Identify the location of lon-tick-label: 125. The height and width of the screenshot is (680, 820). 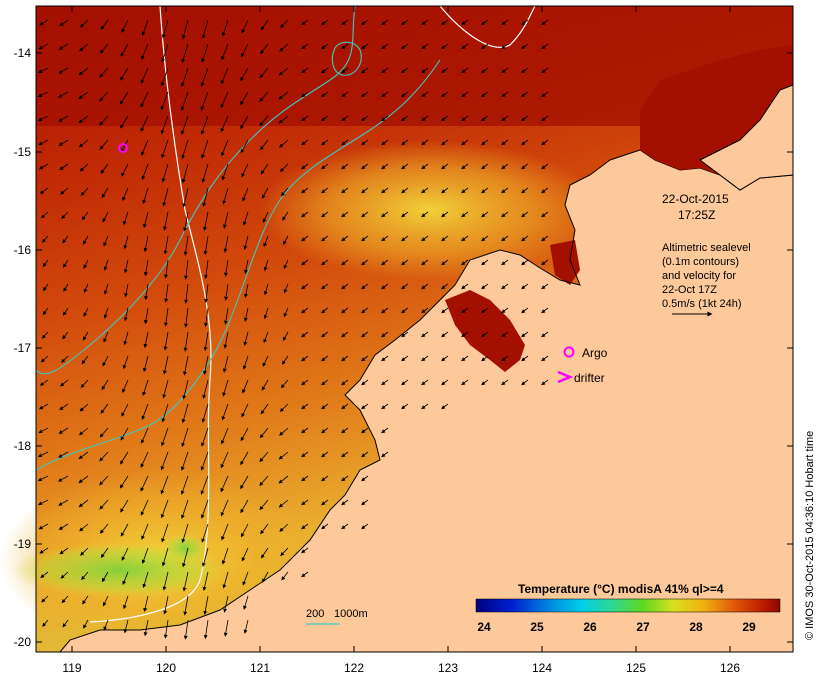
(636, 668).